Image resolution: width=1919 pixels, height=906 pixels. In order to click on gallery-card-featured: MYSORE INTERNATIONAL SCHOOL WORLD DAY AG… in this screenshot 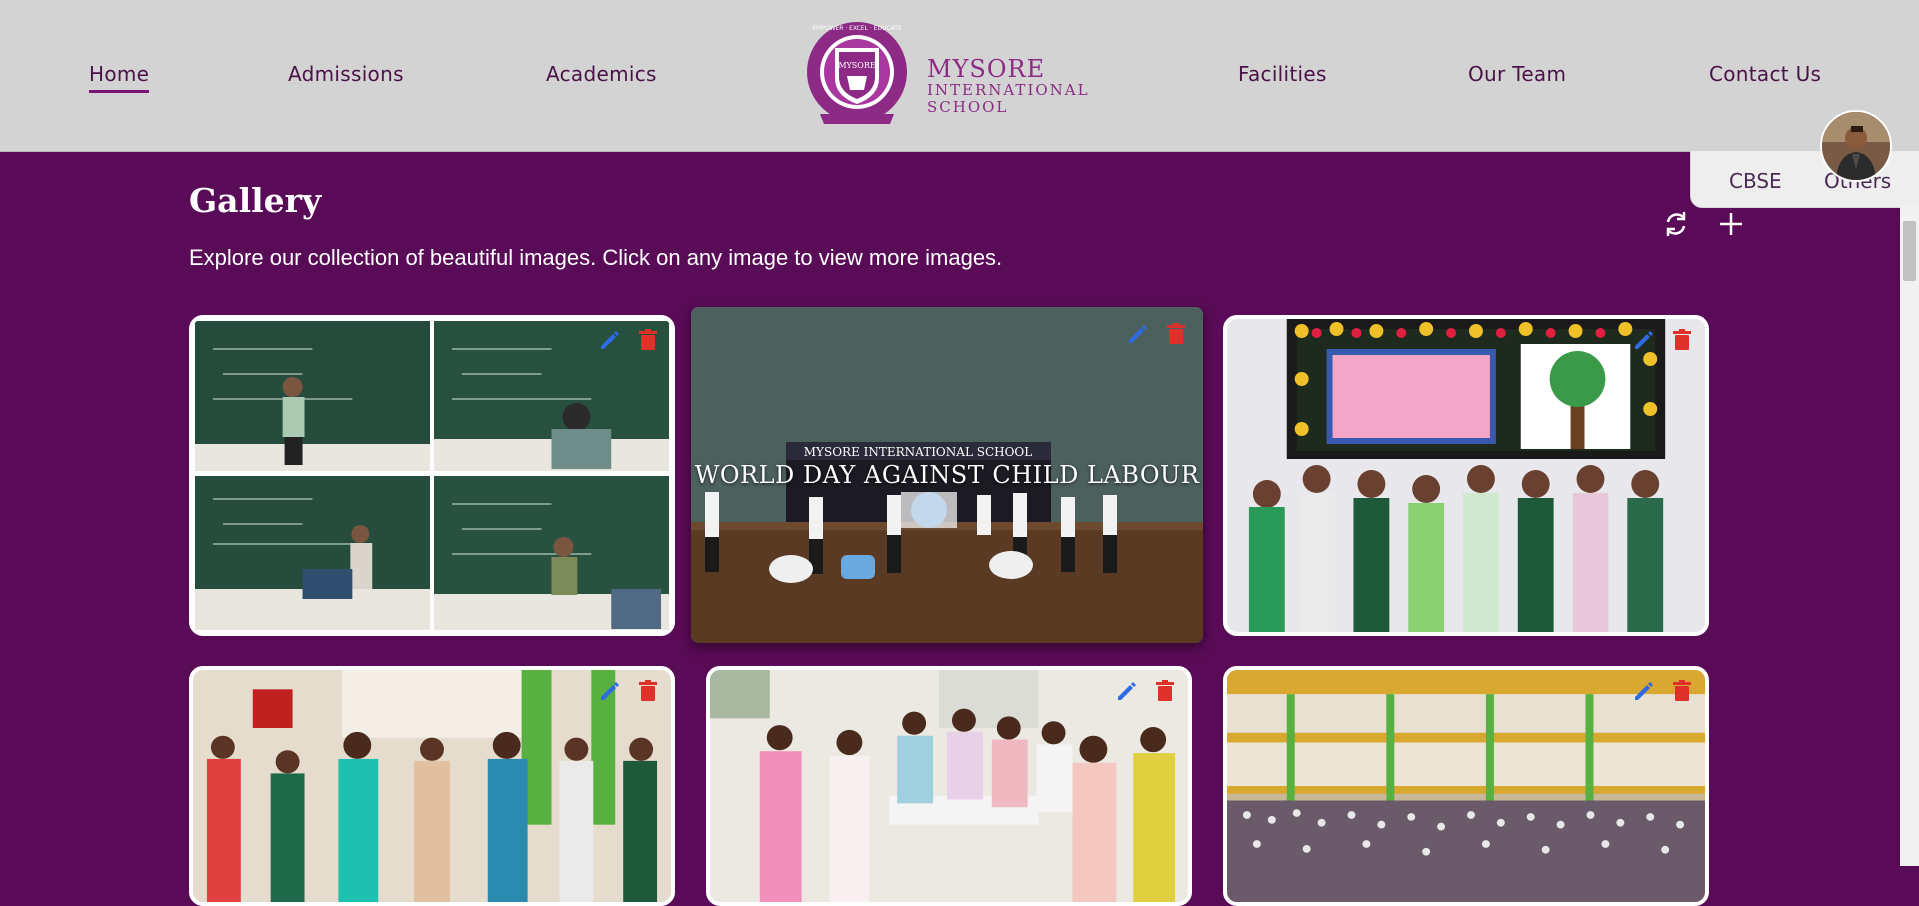, I will do `click(947, 475)`.